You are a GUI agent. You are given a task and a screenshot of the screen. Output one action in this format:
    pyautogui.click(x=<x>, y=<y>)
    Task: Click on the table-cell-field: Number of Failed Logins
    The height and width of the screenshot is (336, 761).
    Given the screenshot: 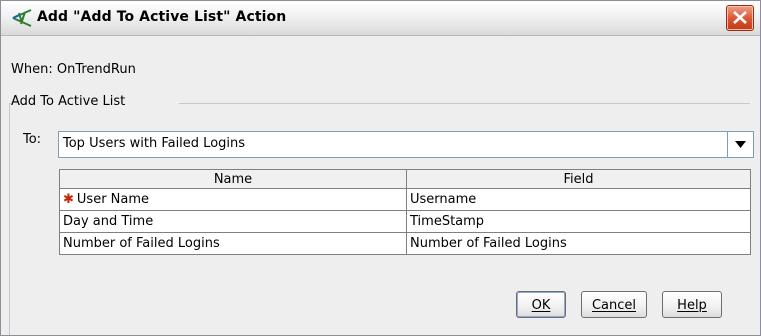 What is the action you would take?
    pyautogui.click(x=578, y=243)
    